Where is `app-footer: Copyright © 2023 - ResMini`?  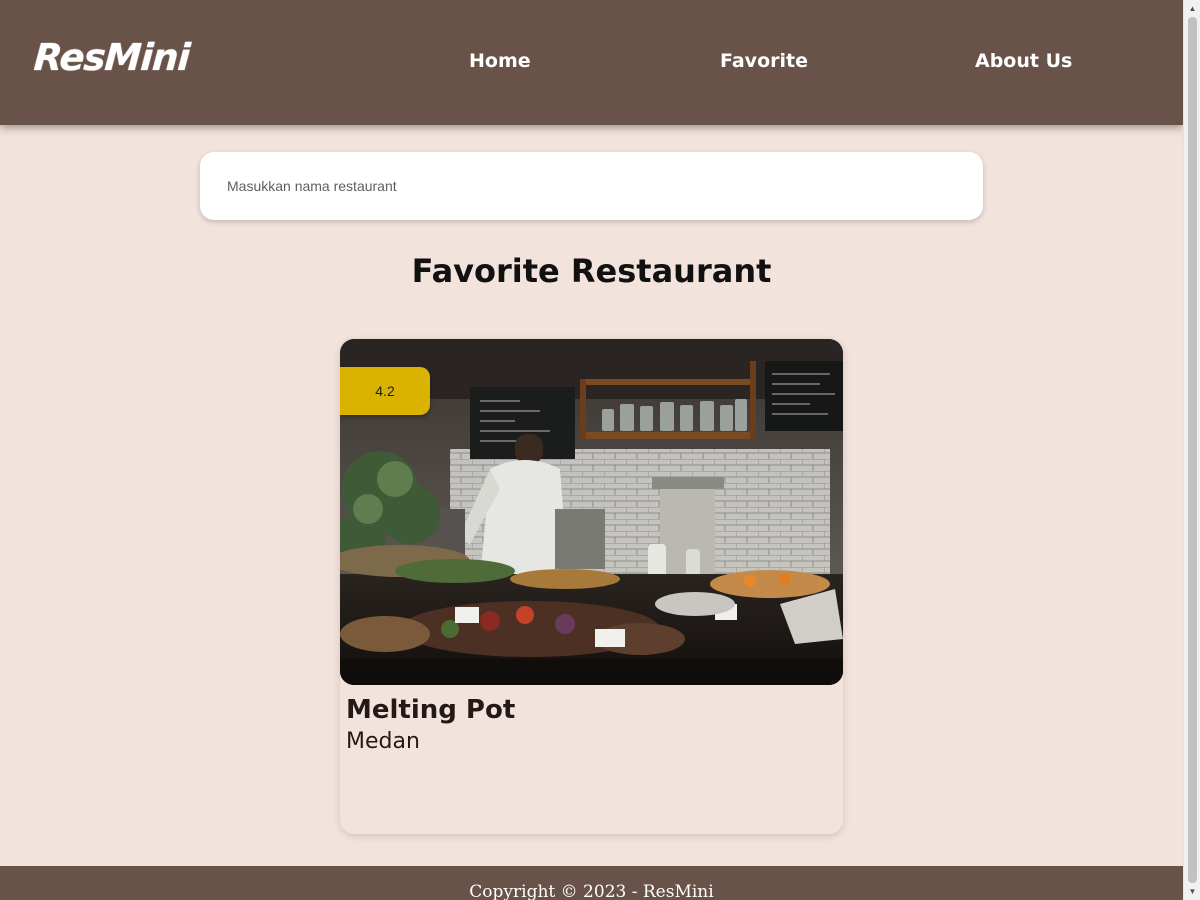 app-footer: Copyright © 2023 - ResMini is located at coordinates (591, 883).